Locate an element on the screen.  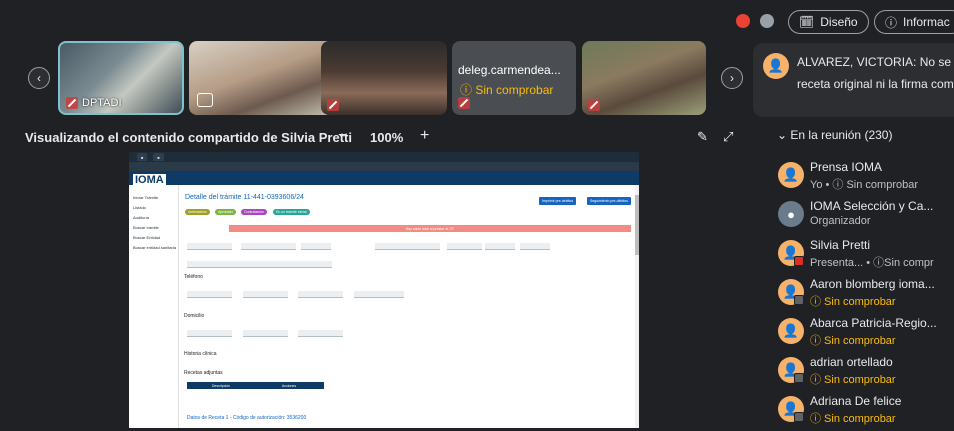
browser-tabbar: ■ ■ is located at coordinates (384, 157).